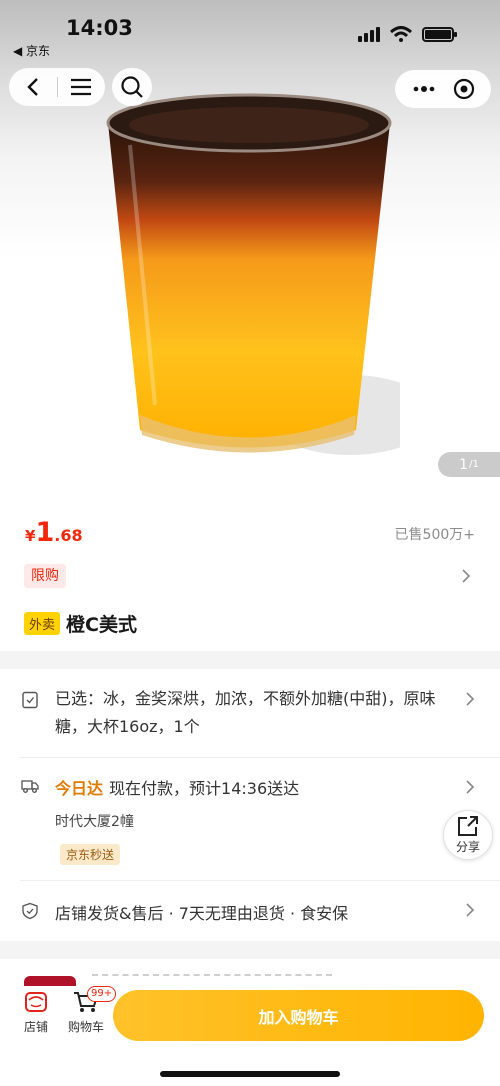 The width and height of the screenshot is (500, 1086). I want to click on delivery-address: 时代大厦2幢, so click(94, 822).